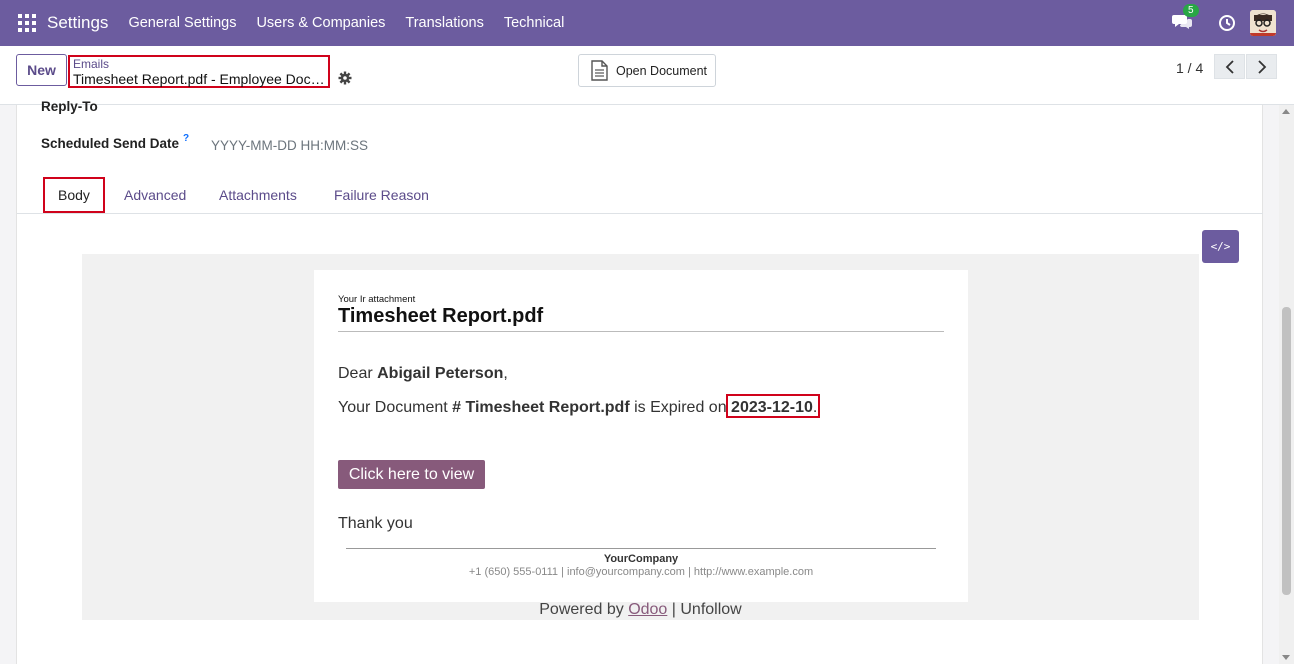 The height and width of the screenshot is (664, 1294). I want to click on pager-next-button, so click(1261, 66).